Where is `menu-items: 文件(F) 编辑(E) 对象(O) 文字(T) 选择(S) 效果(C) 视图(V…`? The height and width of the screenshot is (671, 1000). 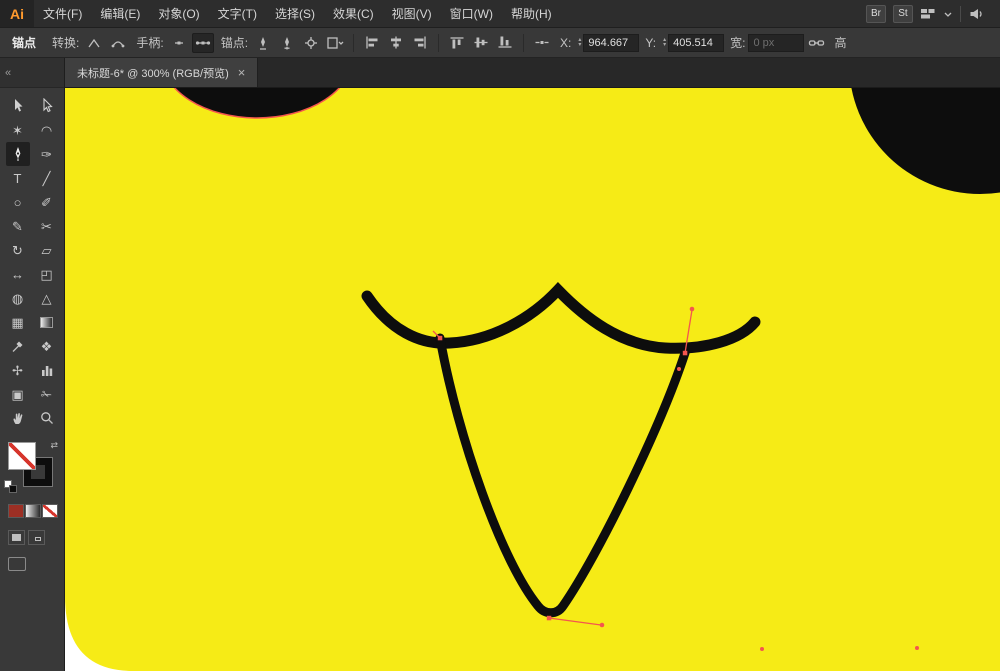 menu-items: 文件(F) 编辑(E) 对象(O) 文字(T) 选择(S) 效果(C) 视图(V… is located at coordinates (297, 13).